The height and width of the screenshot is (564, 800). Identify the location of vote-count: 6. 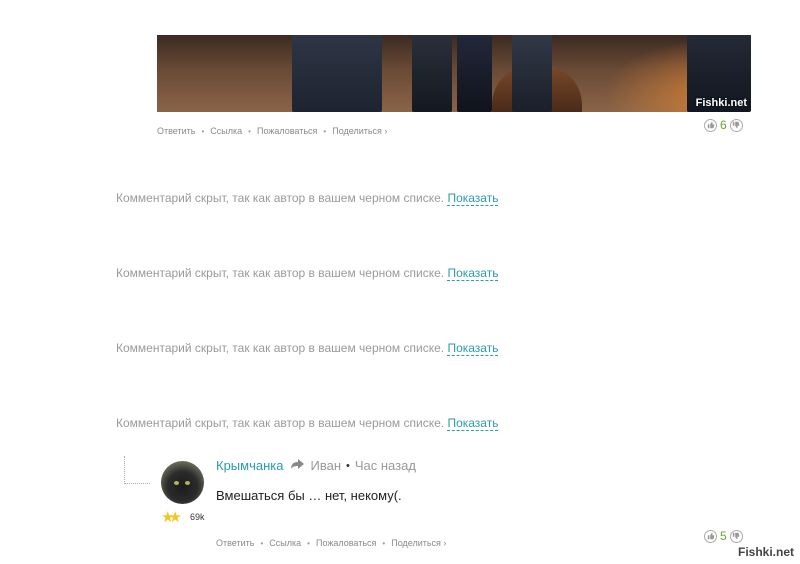
(723, 125).